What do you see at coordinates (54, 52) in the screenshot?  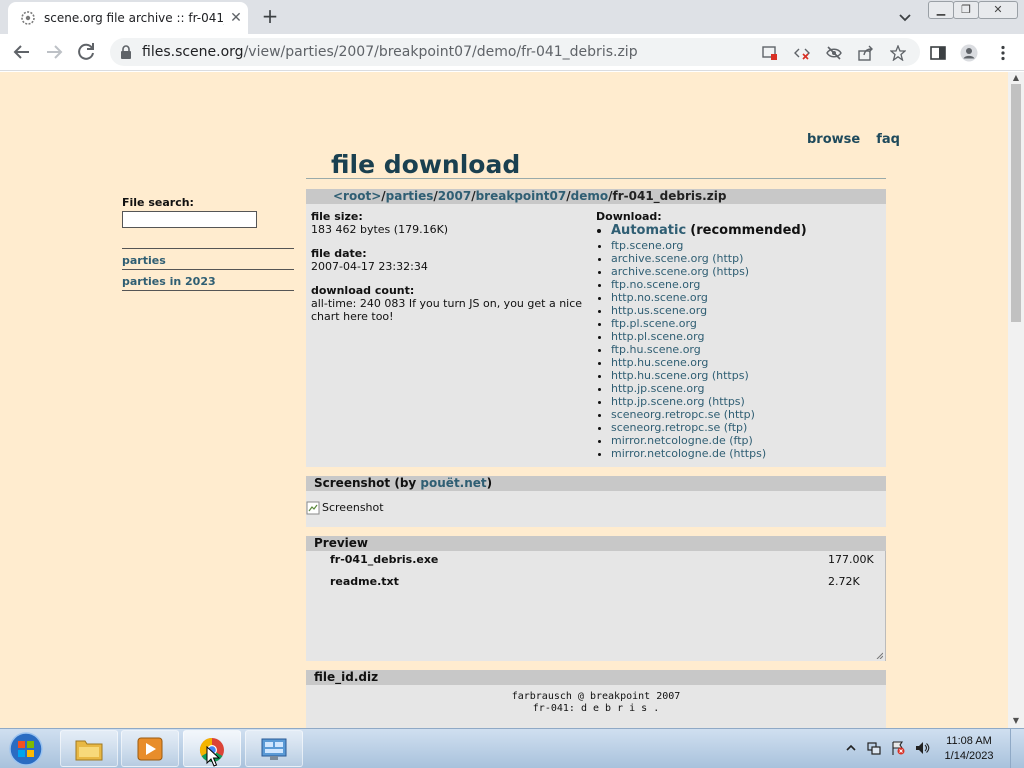 I see `forward-icon` at bounding box center [54, 52].